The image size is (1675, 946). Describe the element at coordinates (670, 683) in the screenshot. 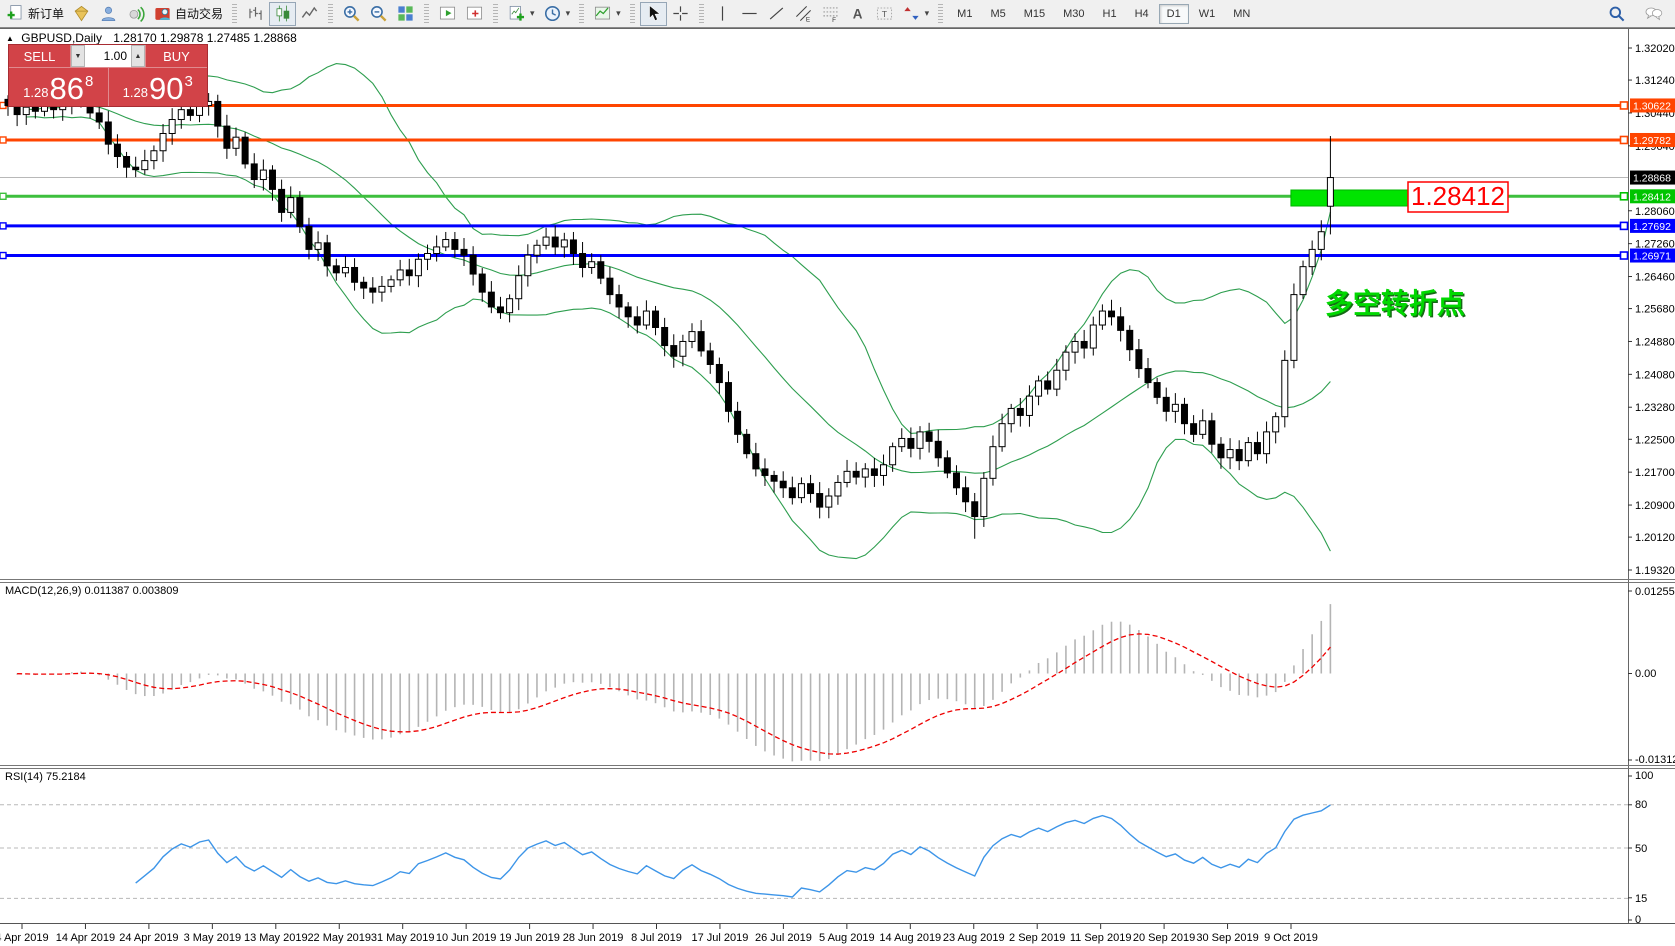

I see `macd-pane` at that location.